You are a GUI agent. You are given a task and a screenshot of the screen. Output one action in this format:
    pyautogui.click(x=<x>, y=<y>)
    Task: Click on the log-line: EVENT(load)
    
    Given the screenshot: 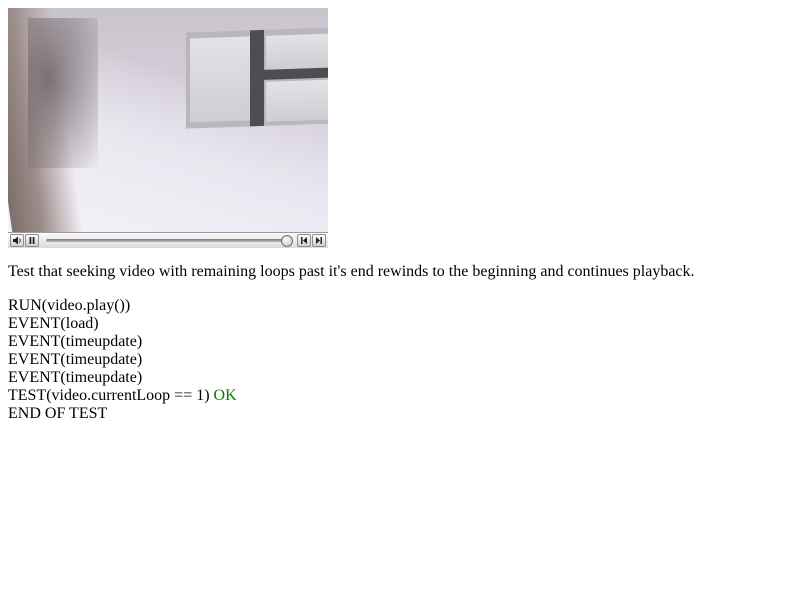 What is the action you would take?
    pyautogui.click(x=400, y=324)
    